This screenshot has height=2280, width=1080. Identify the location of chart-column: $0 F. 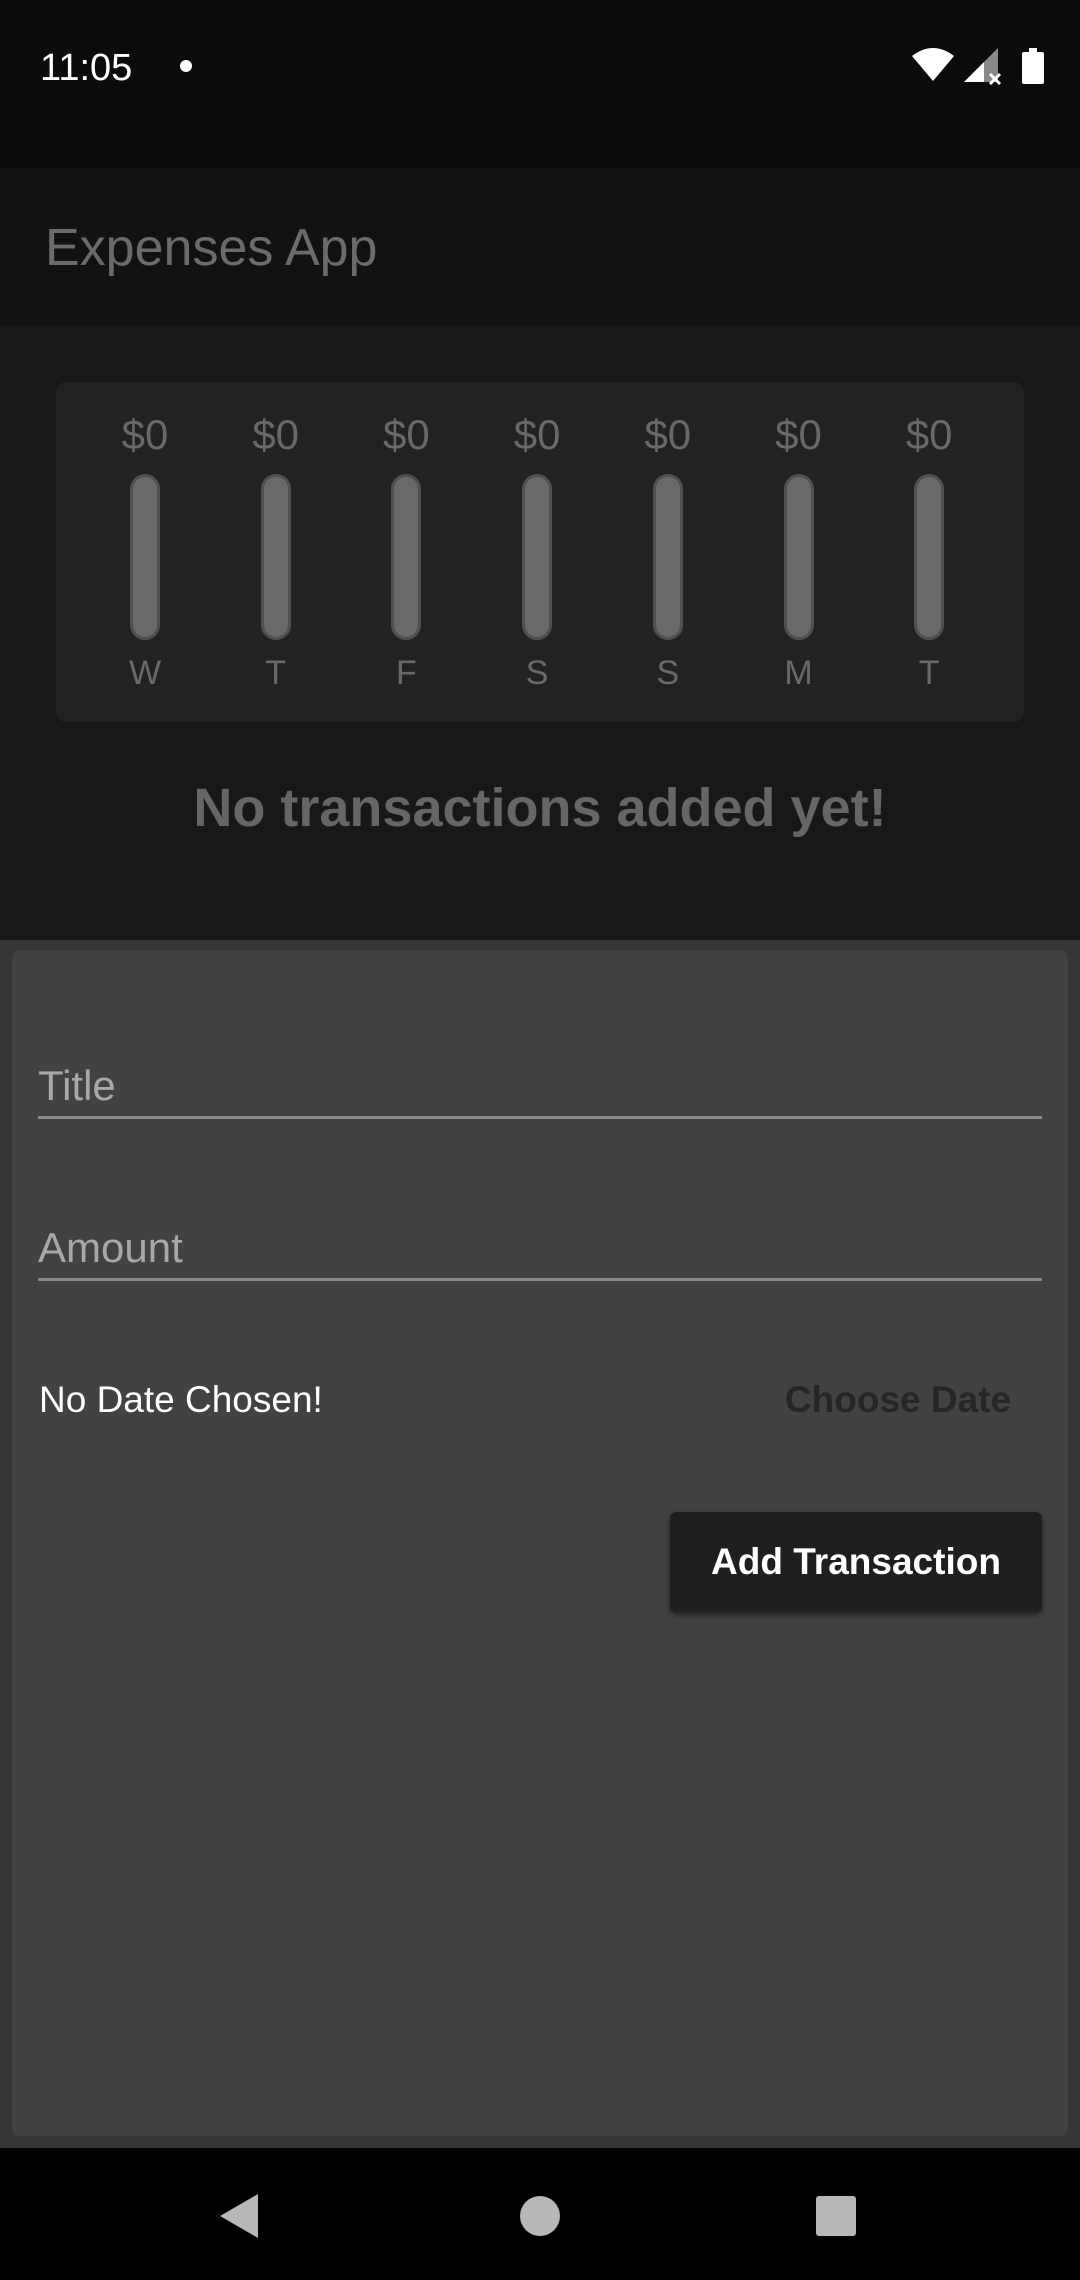
(406, 552).